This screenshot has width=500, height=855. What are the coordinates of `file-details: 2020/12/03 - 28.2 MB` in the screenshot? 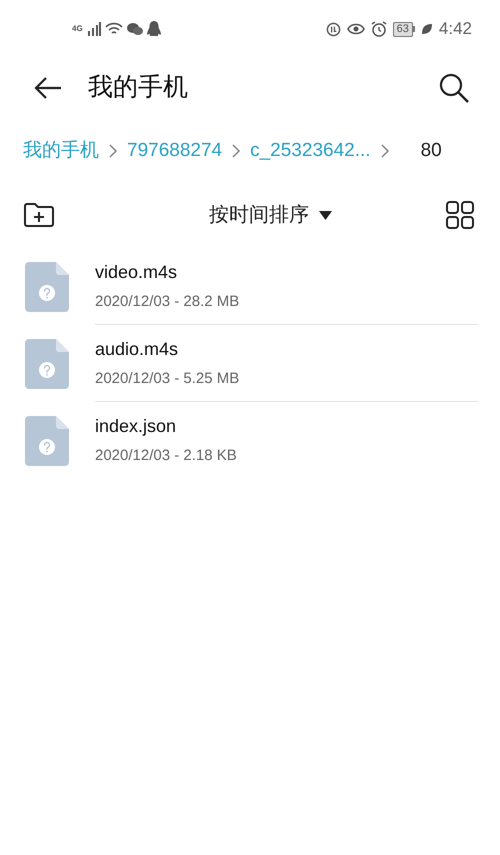 It's located at (167, 302).